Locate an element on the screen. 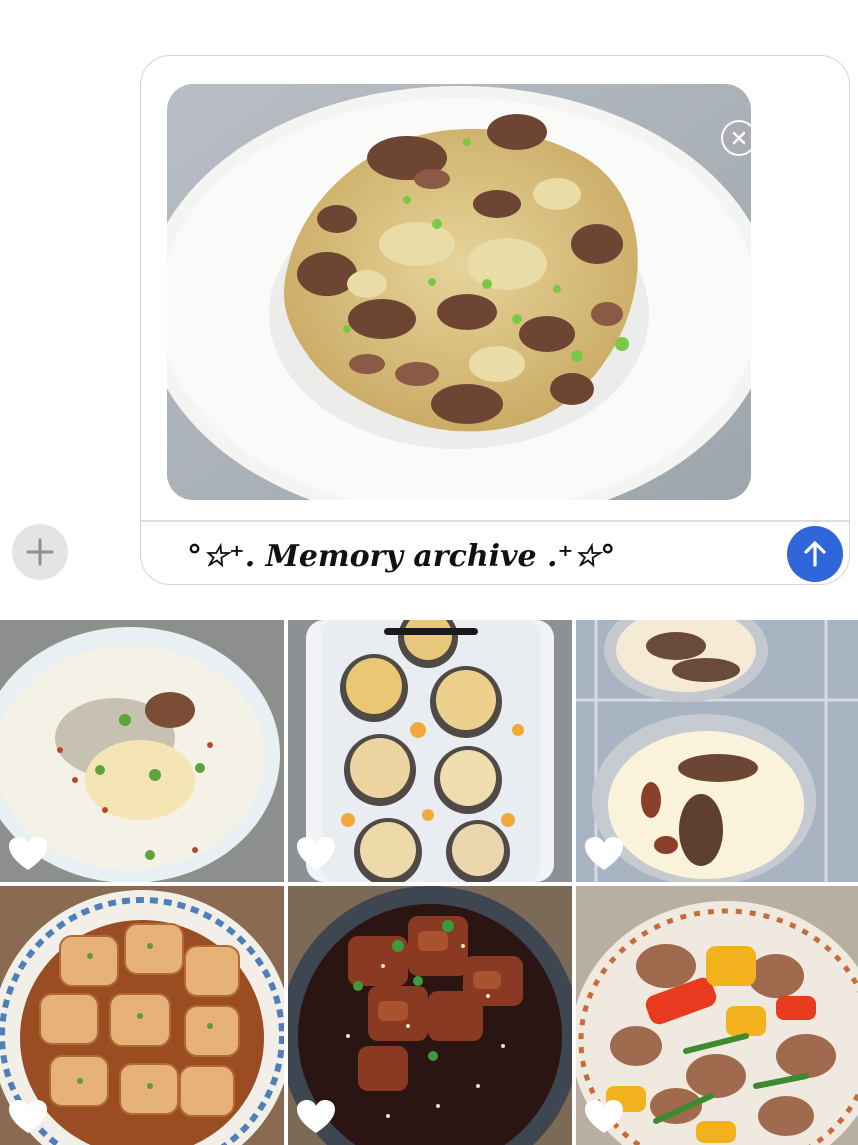 The image size is (858, 1145). plus-icon is located at coordinates (40, 552).